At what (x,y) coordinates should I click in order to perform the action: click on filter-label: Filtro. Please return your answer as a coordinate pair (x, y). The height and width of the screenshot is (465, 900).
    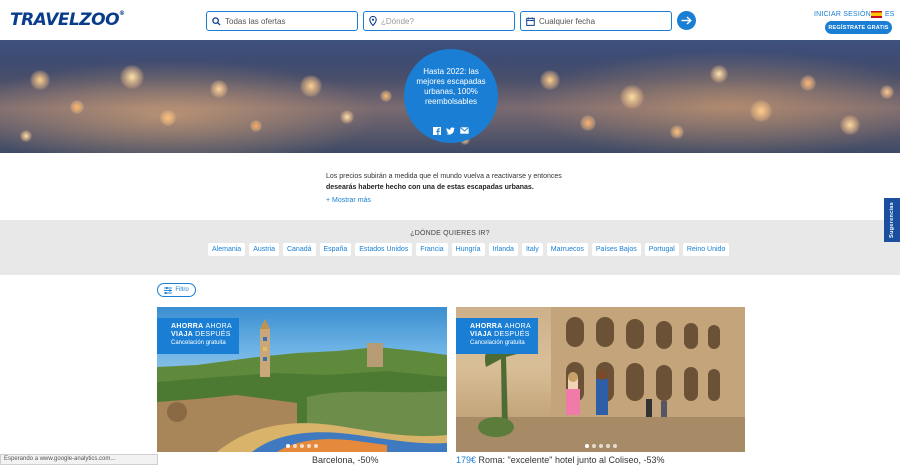
    Looking at the image, I should click on (182, 290).